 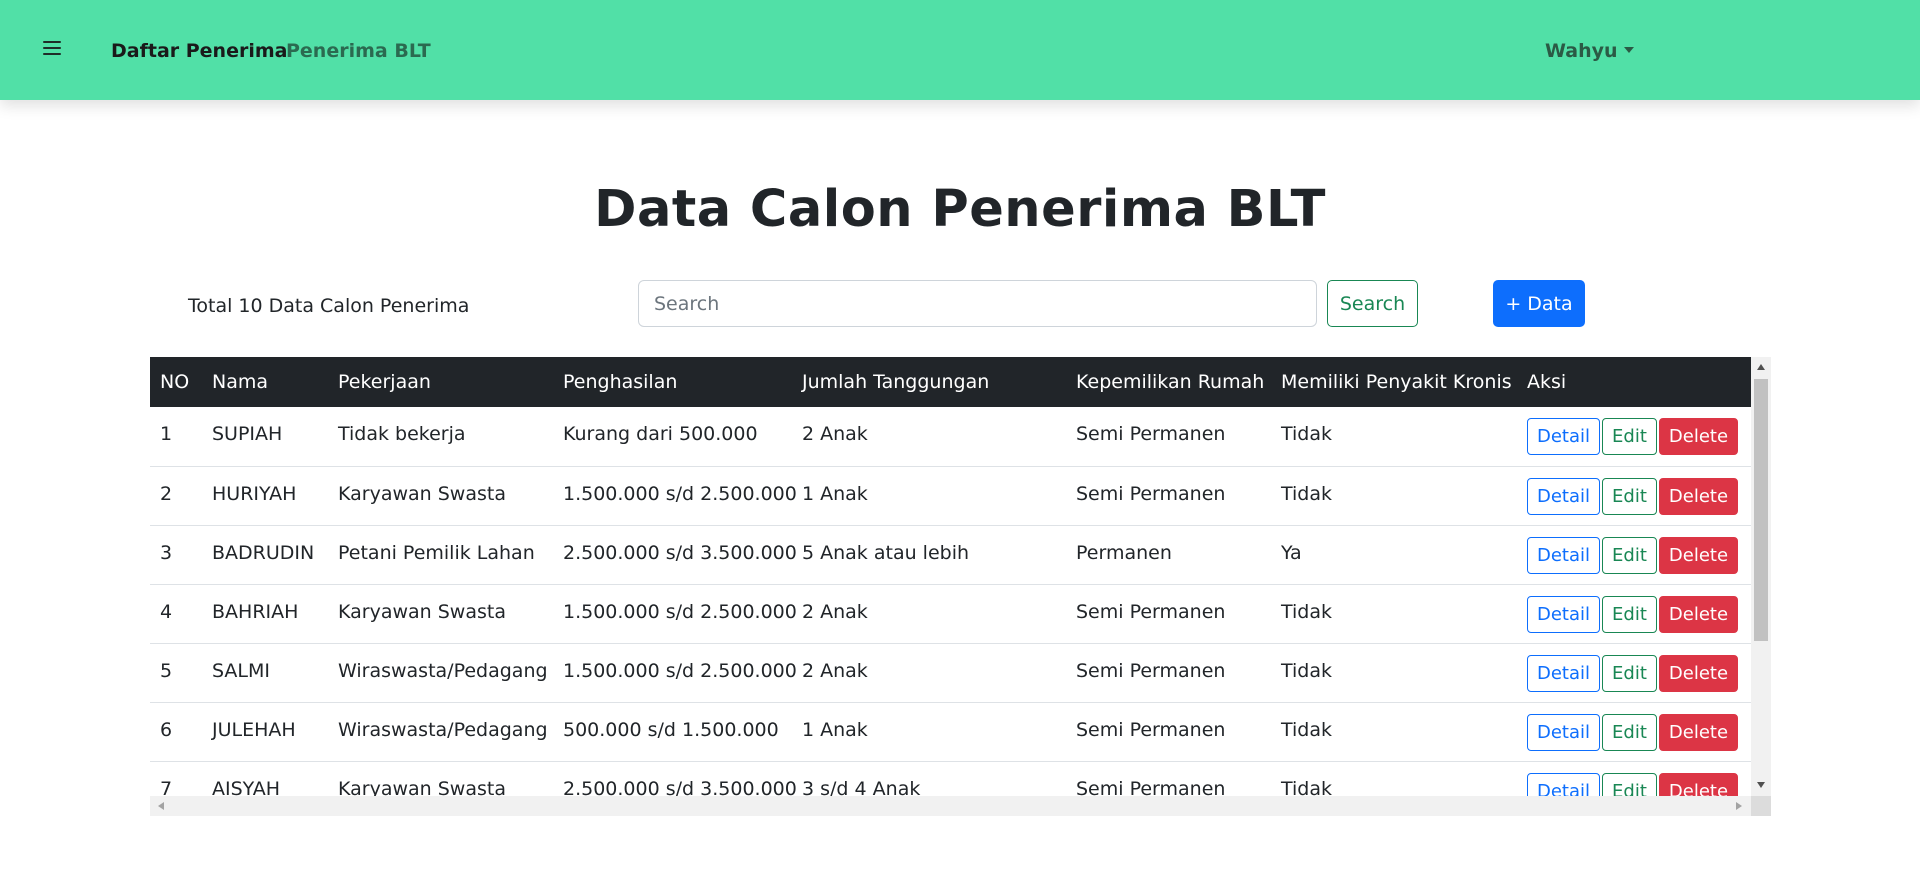 I want to click on horizontal-scrollbar, so click(x=950, y=806).